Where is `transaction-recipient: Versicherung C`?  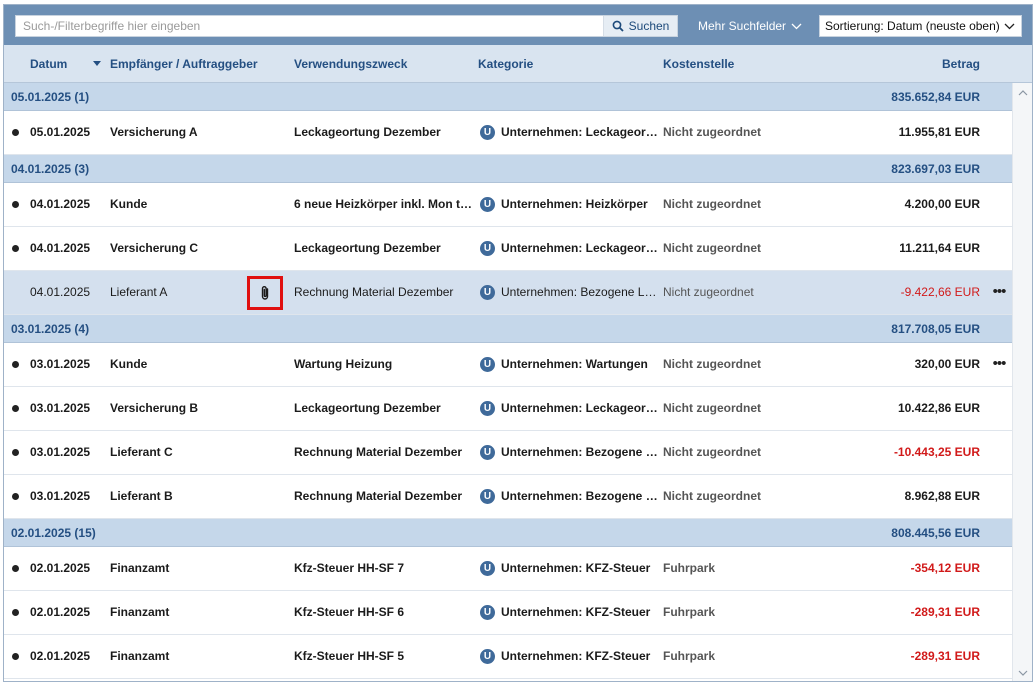 transaction-recipient: Versicherung C is located at coordinates (154, 248).